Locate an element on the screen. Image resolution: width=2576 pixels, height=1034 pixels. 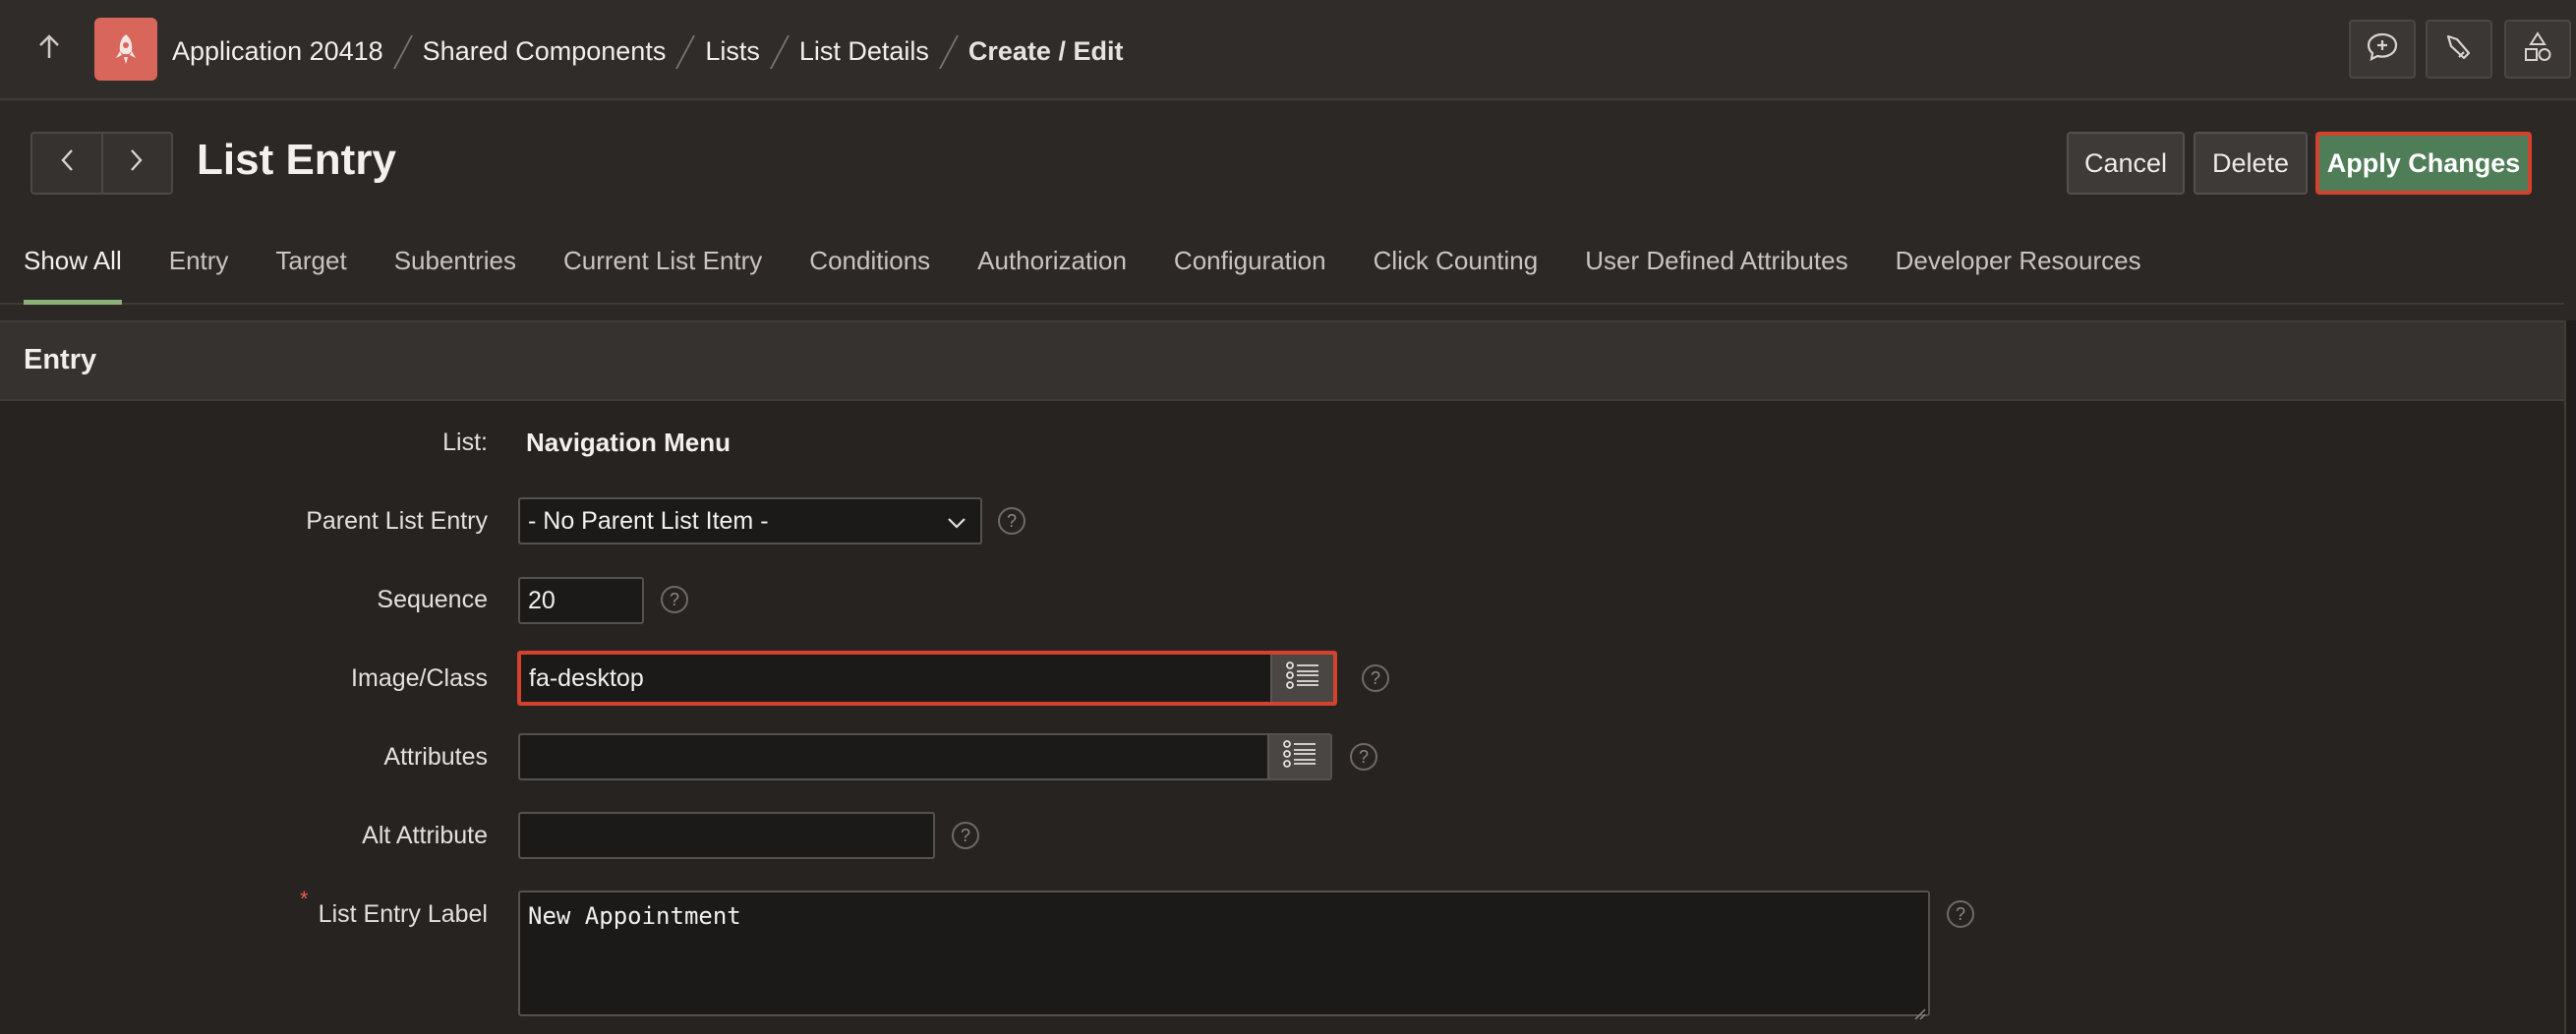
chevron-right-icon is located at coordinates (137, 163).